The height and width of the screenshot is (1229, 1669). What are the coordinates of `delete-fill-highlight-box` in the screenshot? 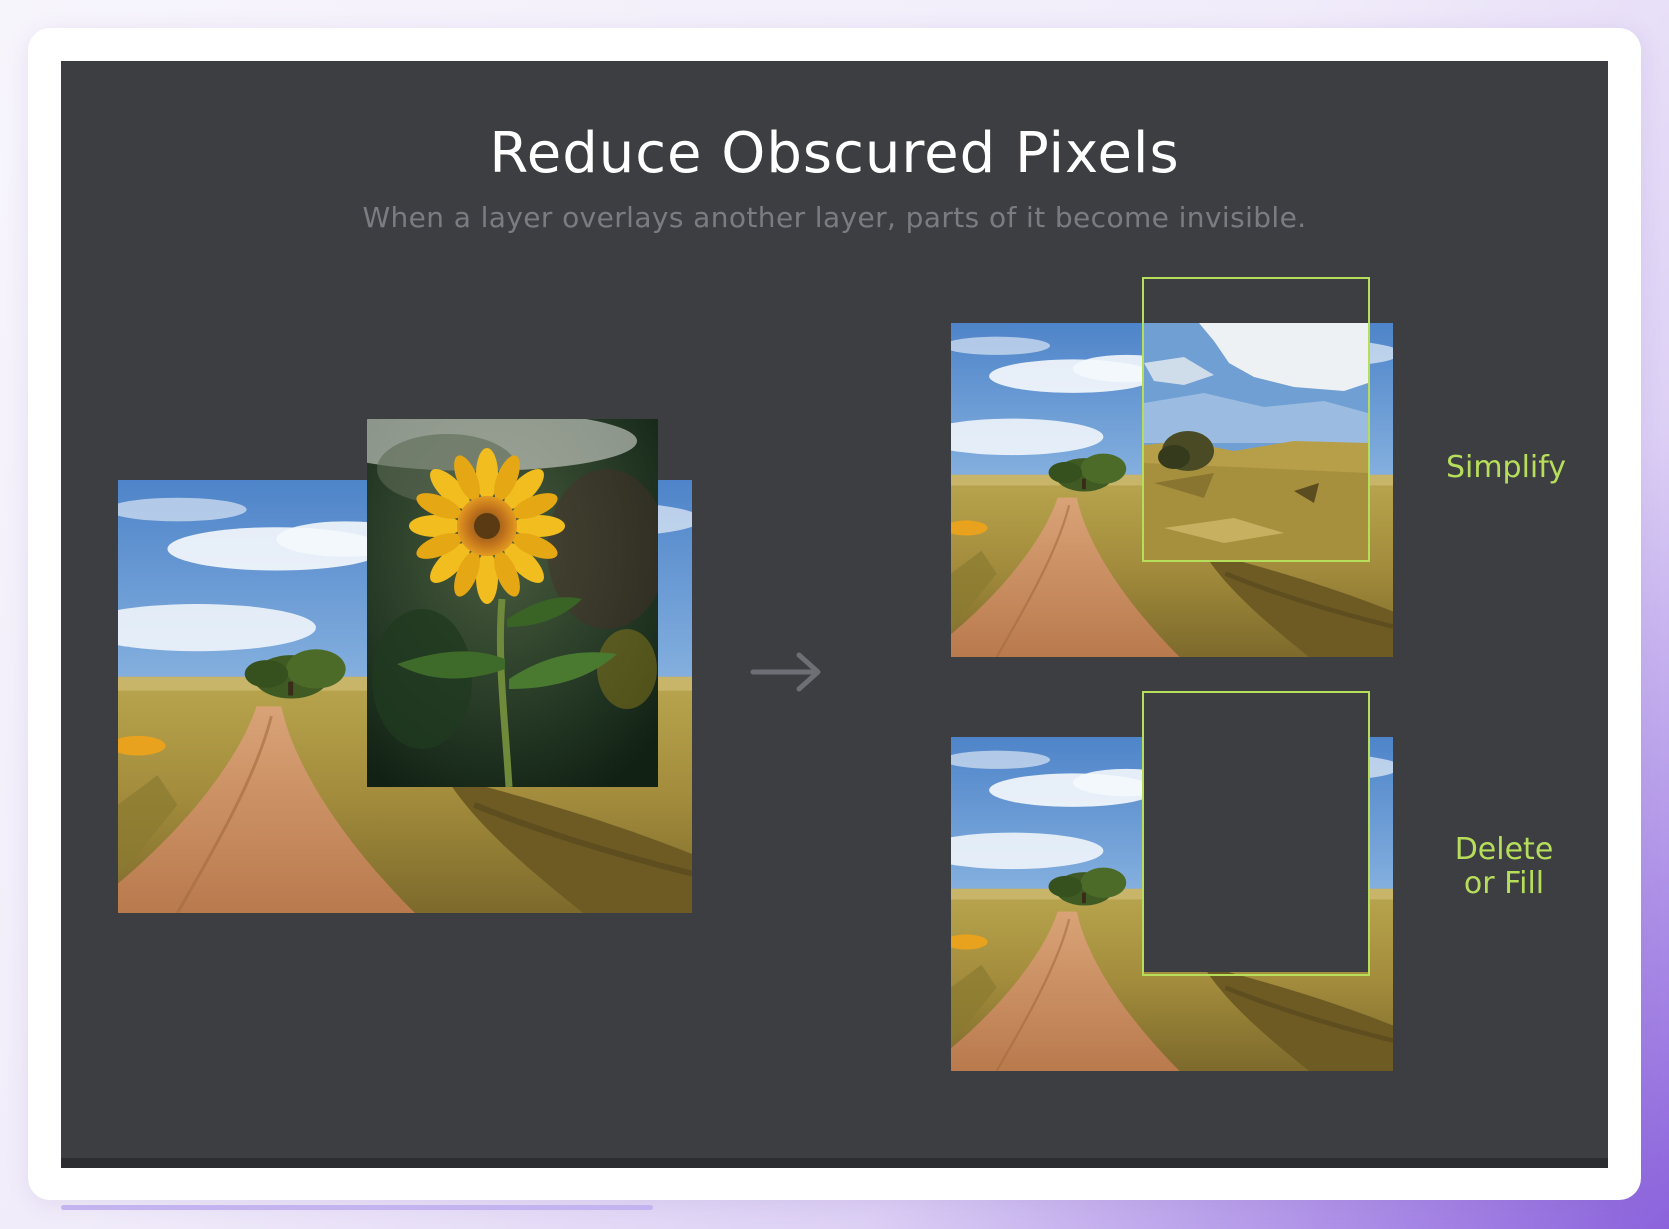 It's located at (1256, 833).